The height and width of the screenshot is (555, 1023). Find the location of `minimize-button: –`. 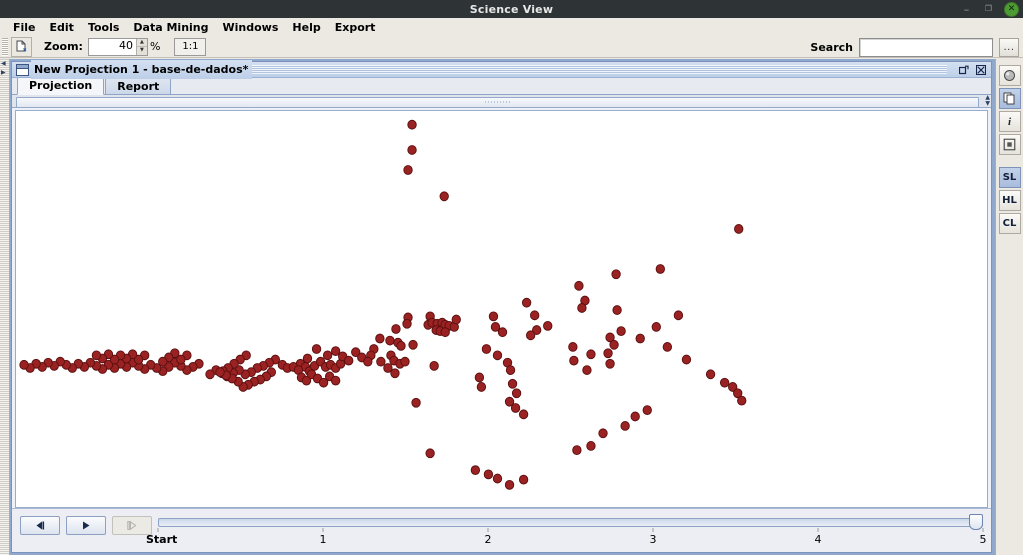

minimize-button: – is located at coordinates (966, 9).